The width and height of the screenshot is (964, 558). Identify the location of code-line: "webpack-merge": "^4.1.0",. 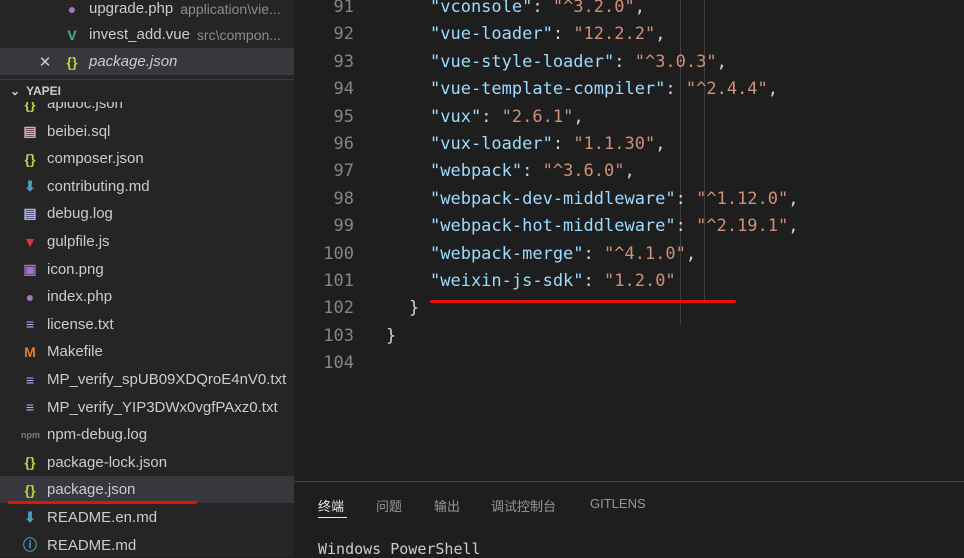
(563, 254).